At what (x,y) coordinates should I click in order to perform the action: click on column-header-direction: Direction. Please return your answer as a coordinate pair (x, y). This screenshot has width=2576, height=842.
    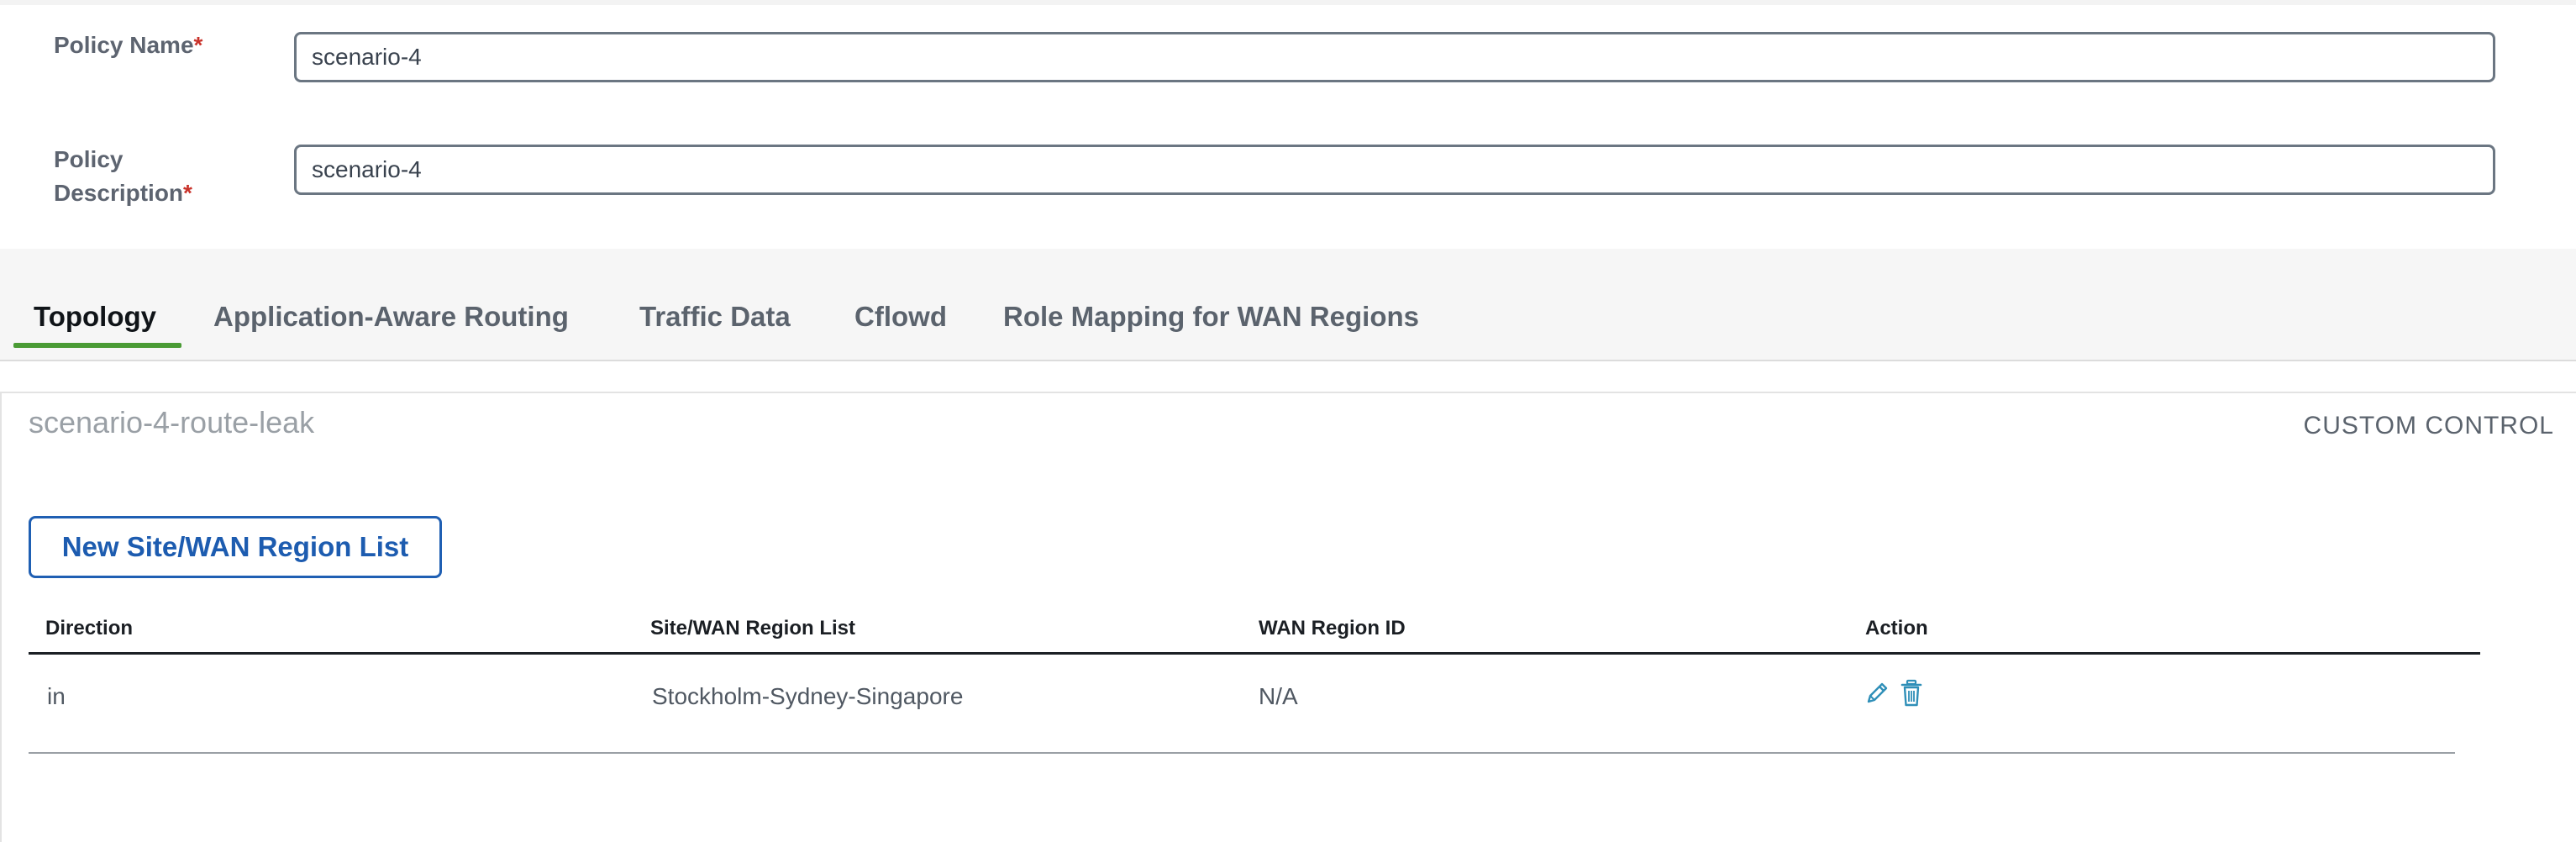
    Looking at the image, I should click on (89, 628).